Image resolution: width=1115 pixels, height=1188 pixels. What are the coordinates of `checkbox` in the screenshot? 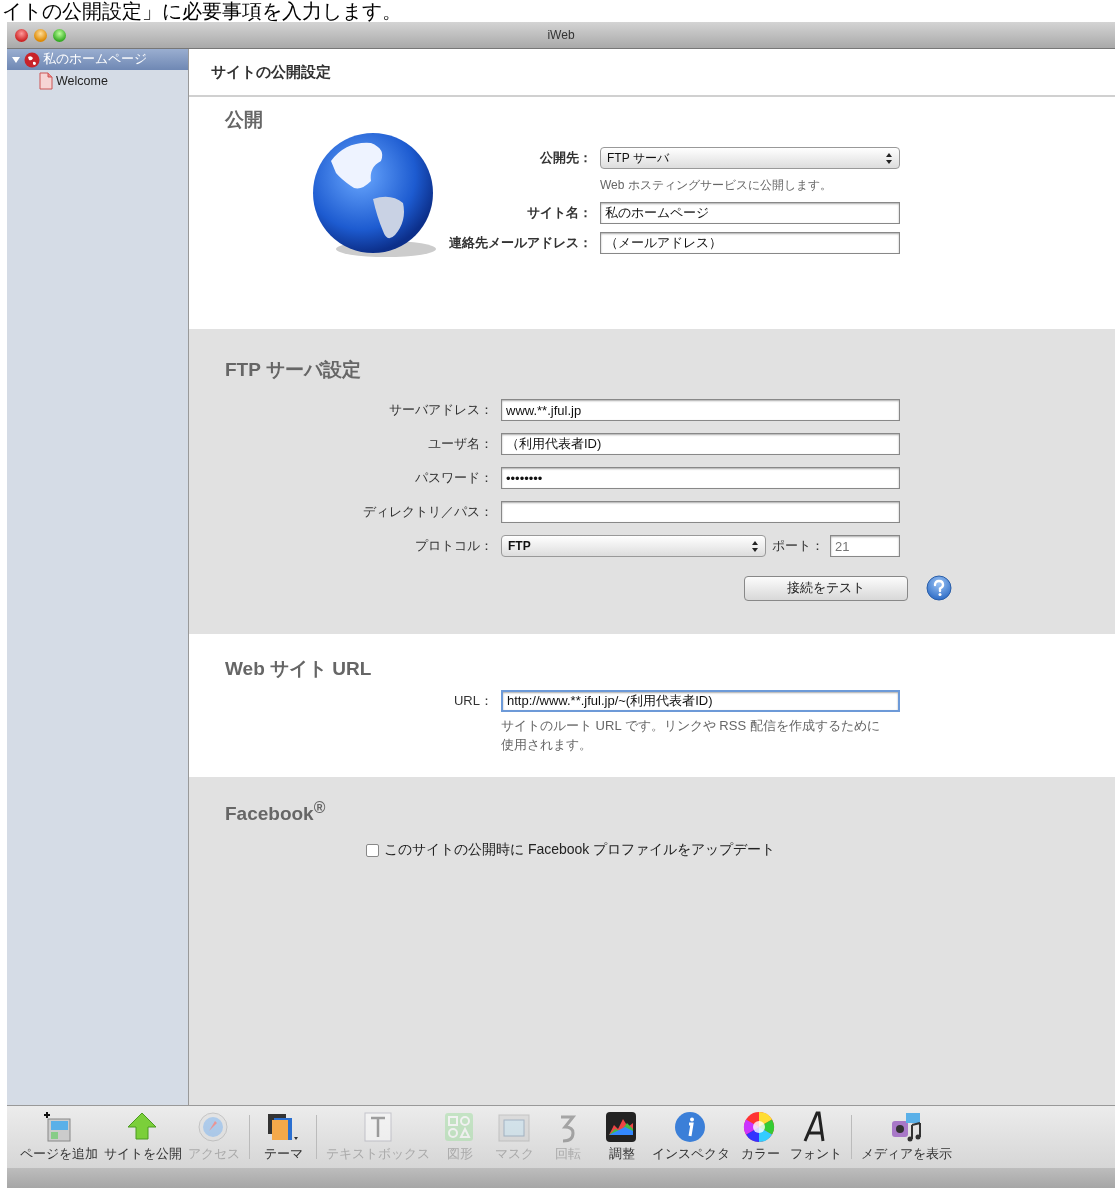 It's located at (372, 850).